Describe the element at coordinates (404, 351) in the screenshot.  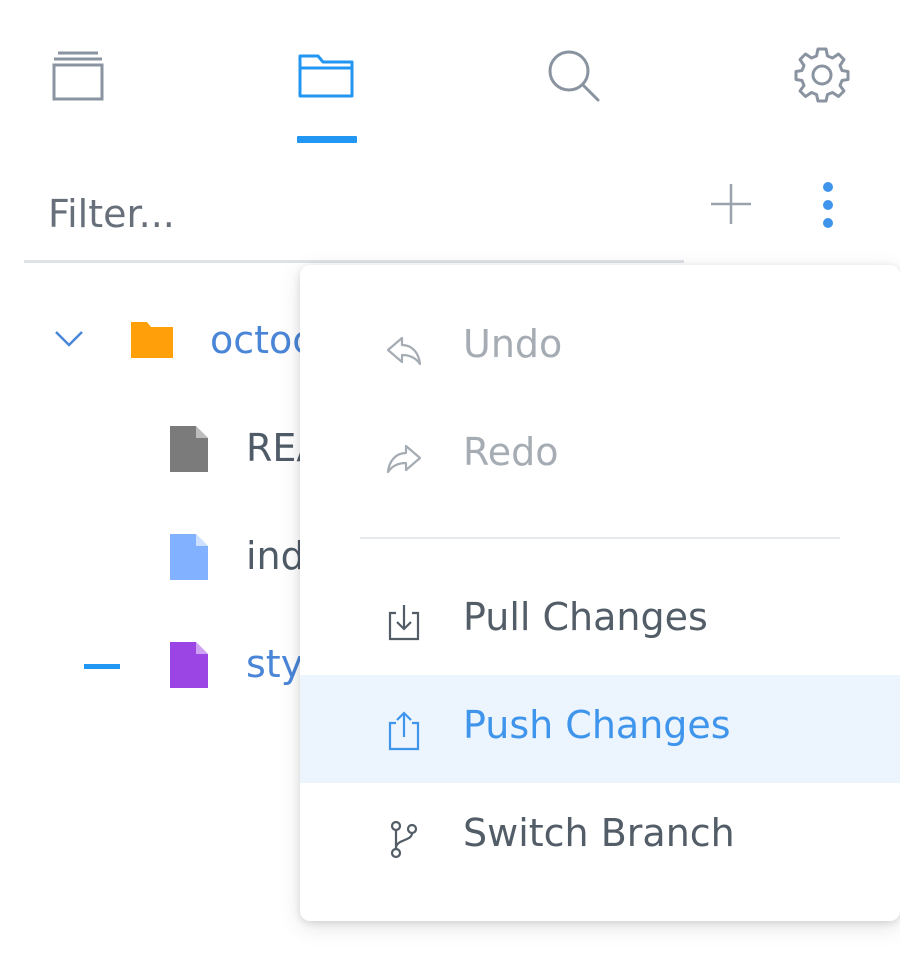
I see `undo-icon` at that location.